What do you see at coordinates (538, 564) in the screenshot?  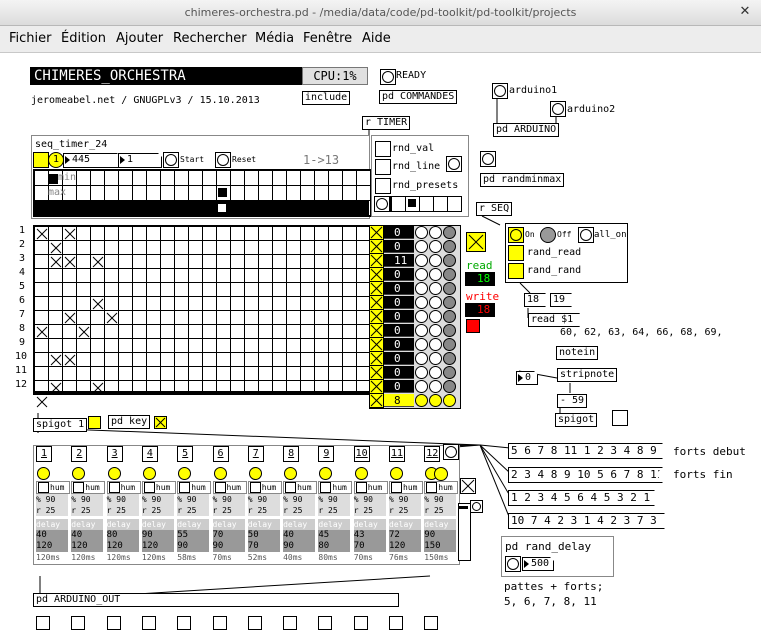 I see `rand-delay-number: 500` at bounding box center [538, 564].